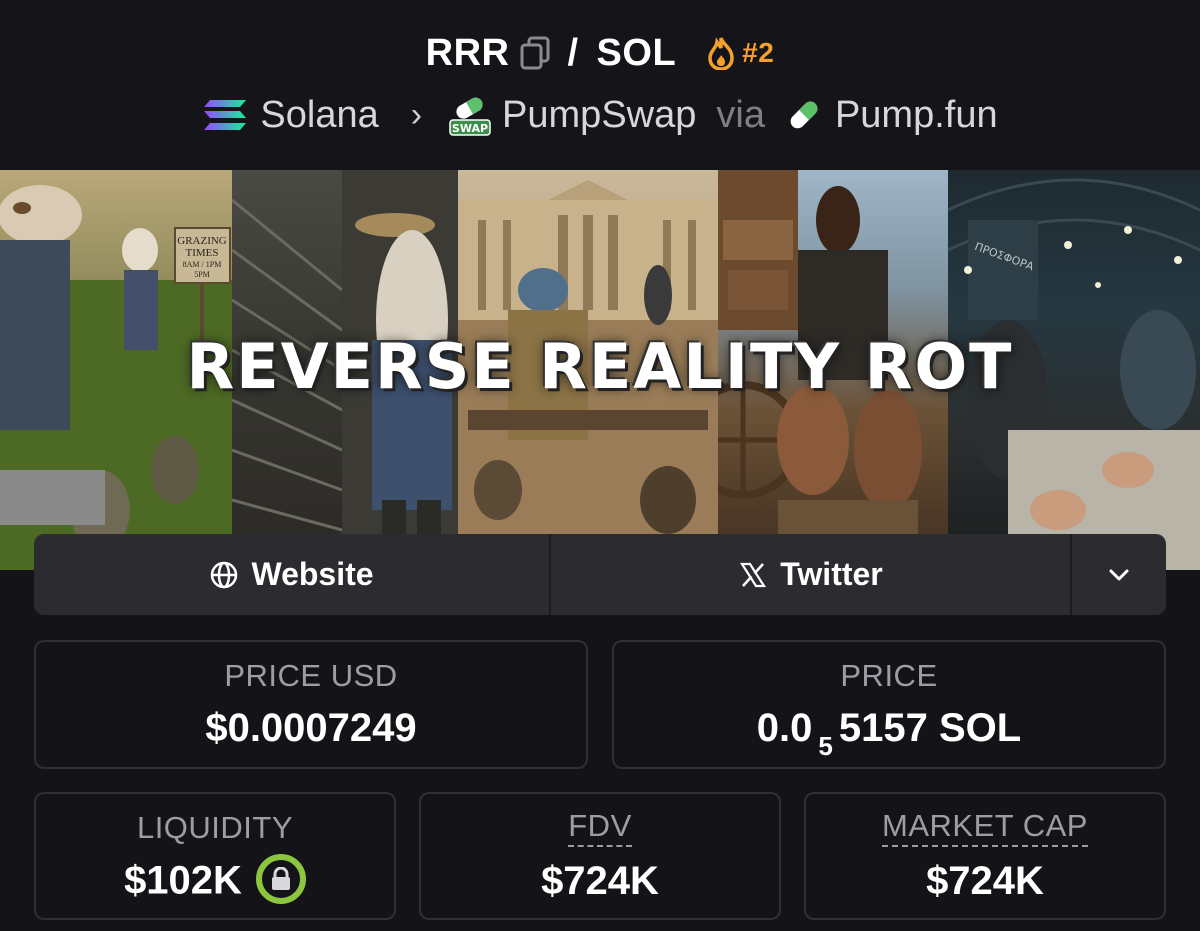 This screenshot has width=1200, height=931. What do you see at coordinates (225, 115) in the screenshot?
I see `solana-logo-icon` at bounding box center [225, 115].